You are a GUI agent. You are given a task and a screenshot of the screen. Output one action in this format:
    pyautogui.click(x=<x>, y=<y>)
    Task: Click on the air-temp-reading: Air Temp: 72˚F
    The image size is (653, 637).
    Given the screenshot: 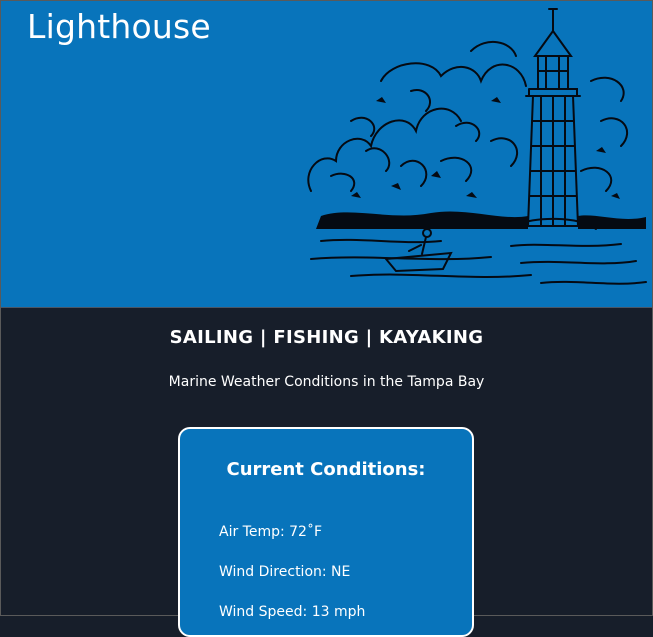 What is the action you would take?
    pyautogui.click(x=271, y=532)
    